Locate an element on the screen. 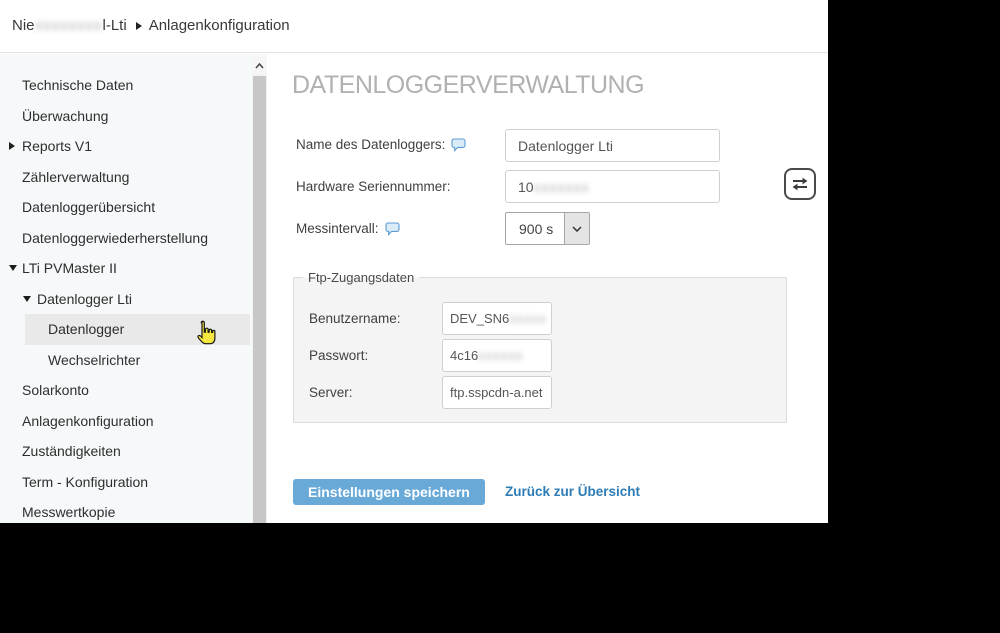  breadcrumb-site-suffix: l-Lti is located at coordinates (114, 25).